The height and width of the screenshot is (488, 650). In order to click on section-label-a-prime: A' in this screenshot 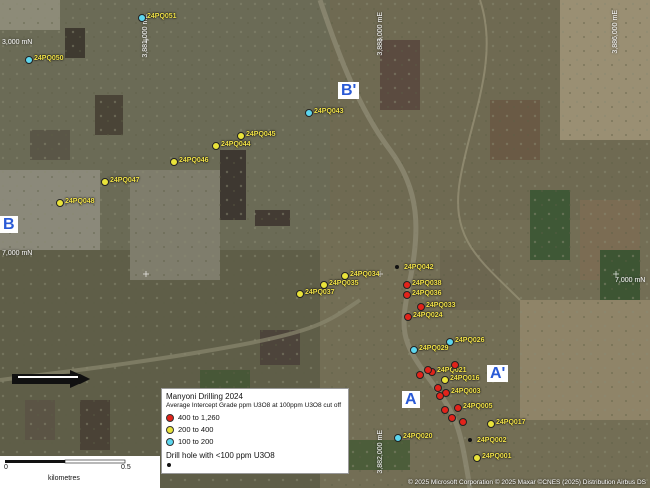, I will do `click(498, 373)`.